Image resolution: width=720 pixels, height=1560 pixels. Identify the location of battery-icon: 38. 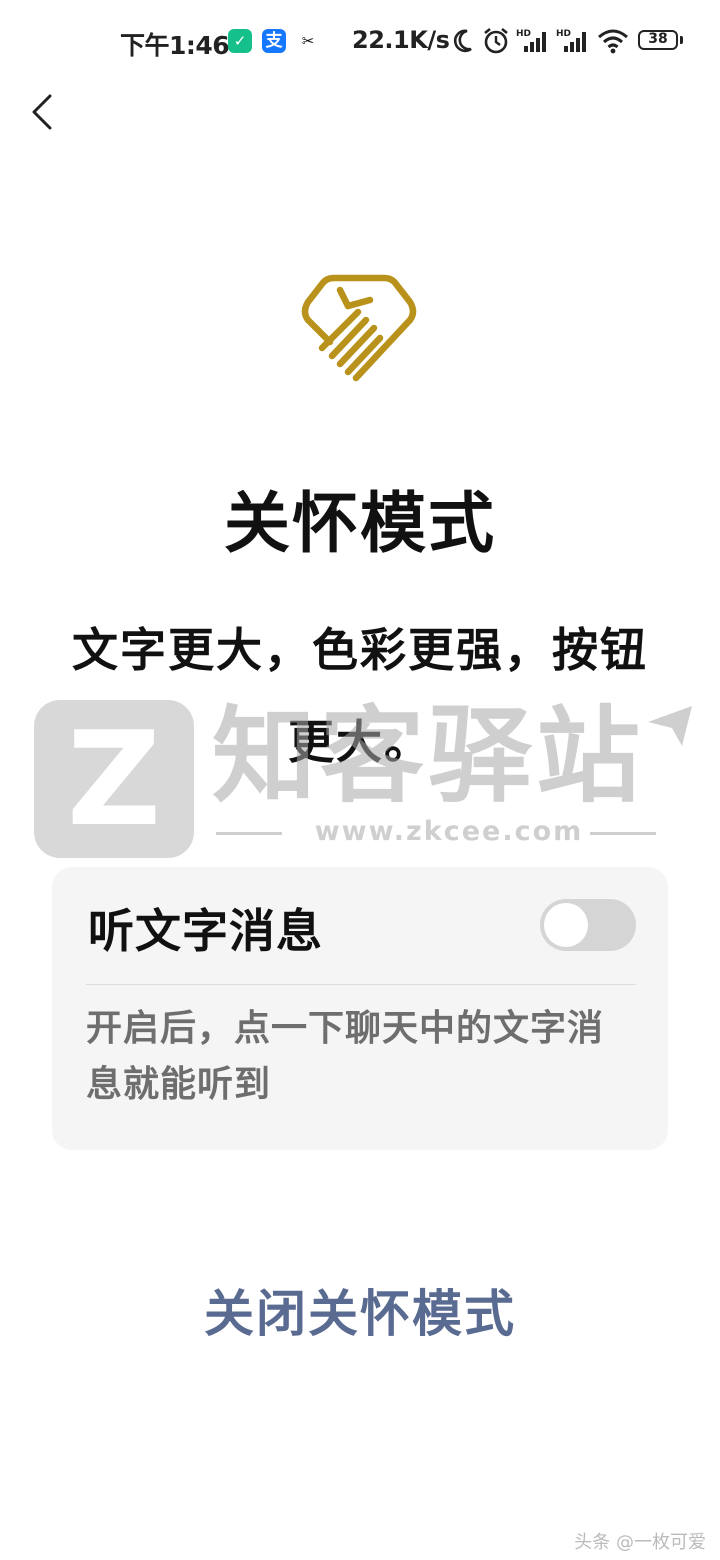
(658, 40).